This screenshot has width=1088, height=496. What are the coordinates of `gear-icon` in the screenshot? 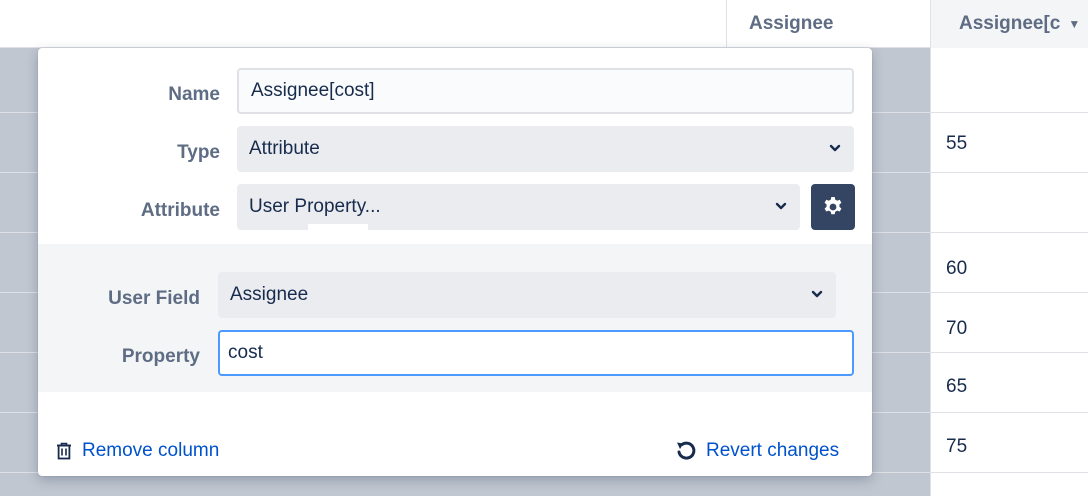 It's located at (833, 206).